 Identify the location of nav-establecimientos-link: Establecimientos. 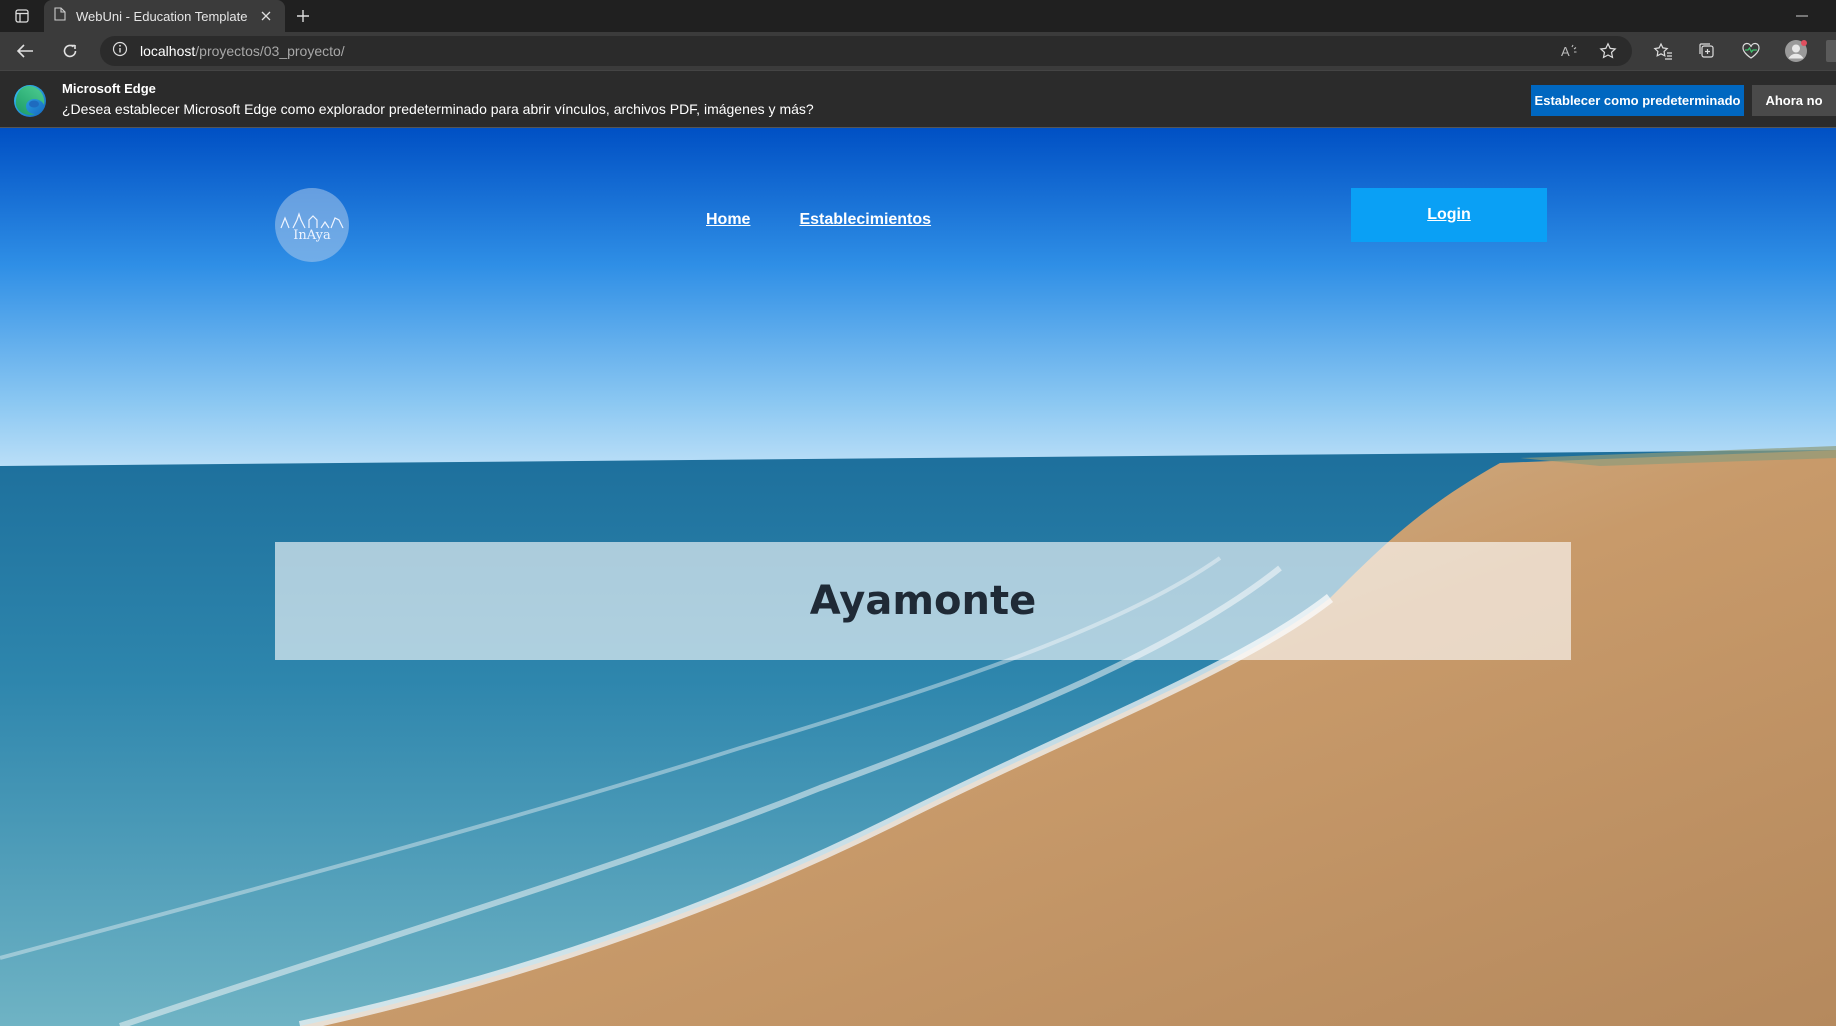
(865, 220).